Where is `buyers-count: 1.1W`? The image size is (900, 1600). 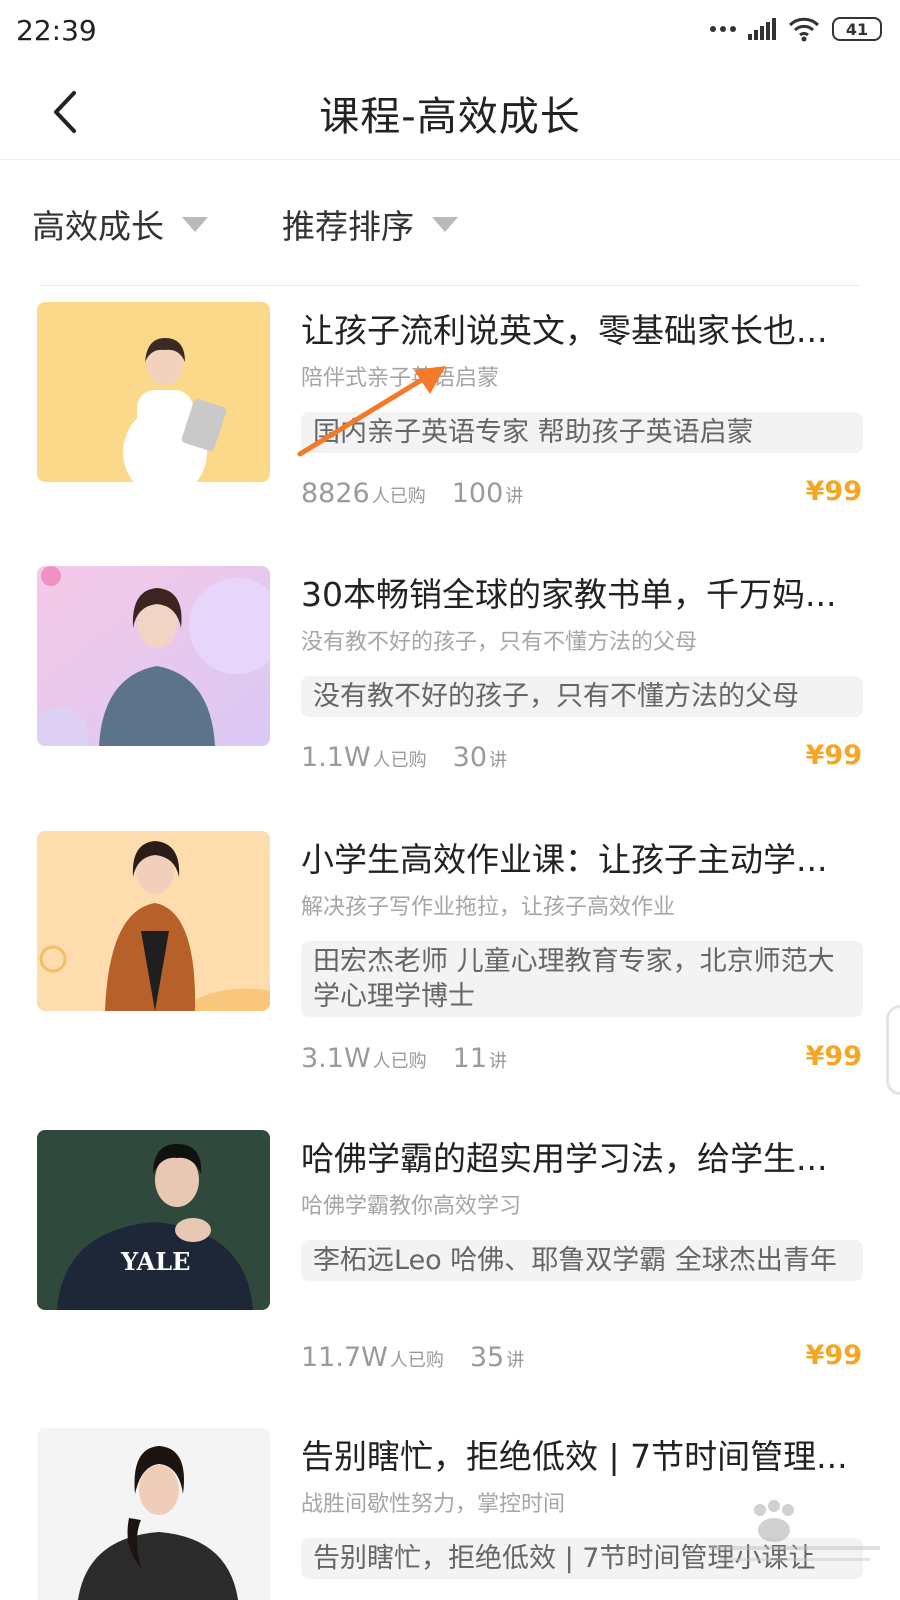
buyers-count: 1.1W is located at coordinates (336, 757).